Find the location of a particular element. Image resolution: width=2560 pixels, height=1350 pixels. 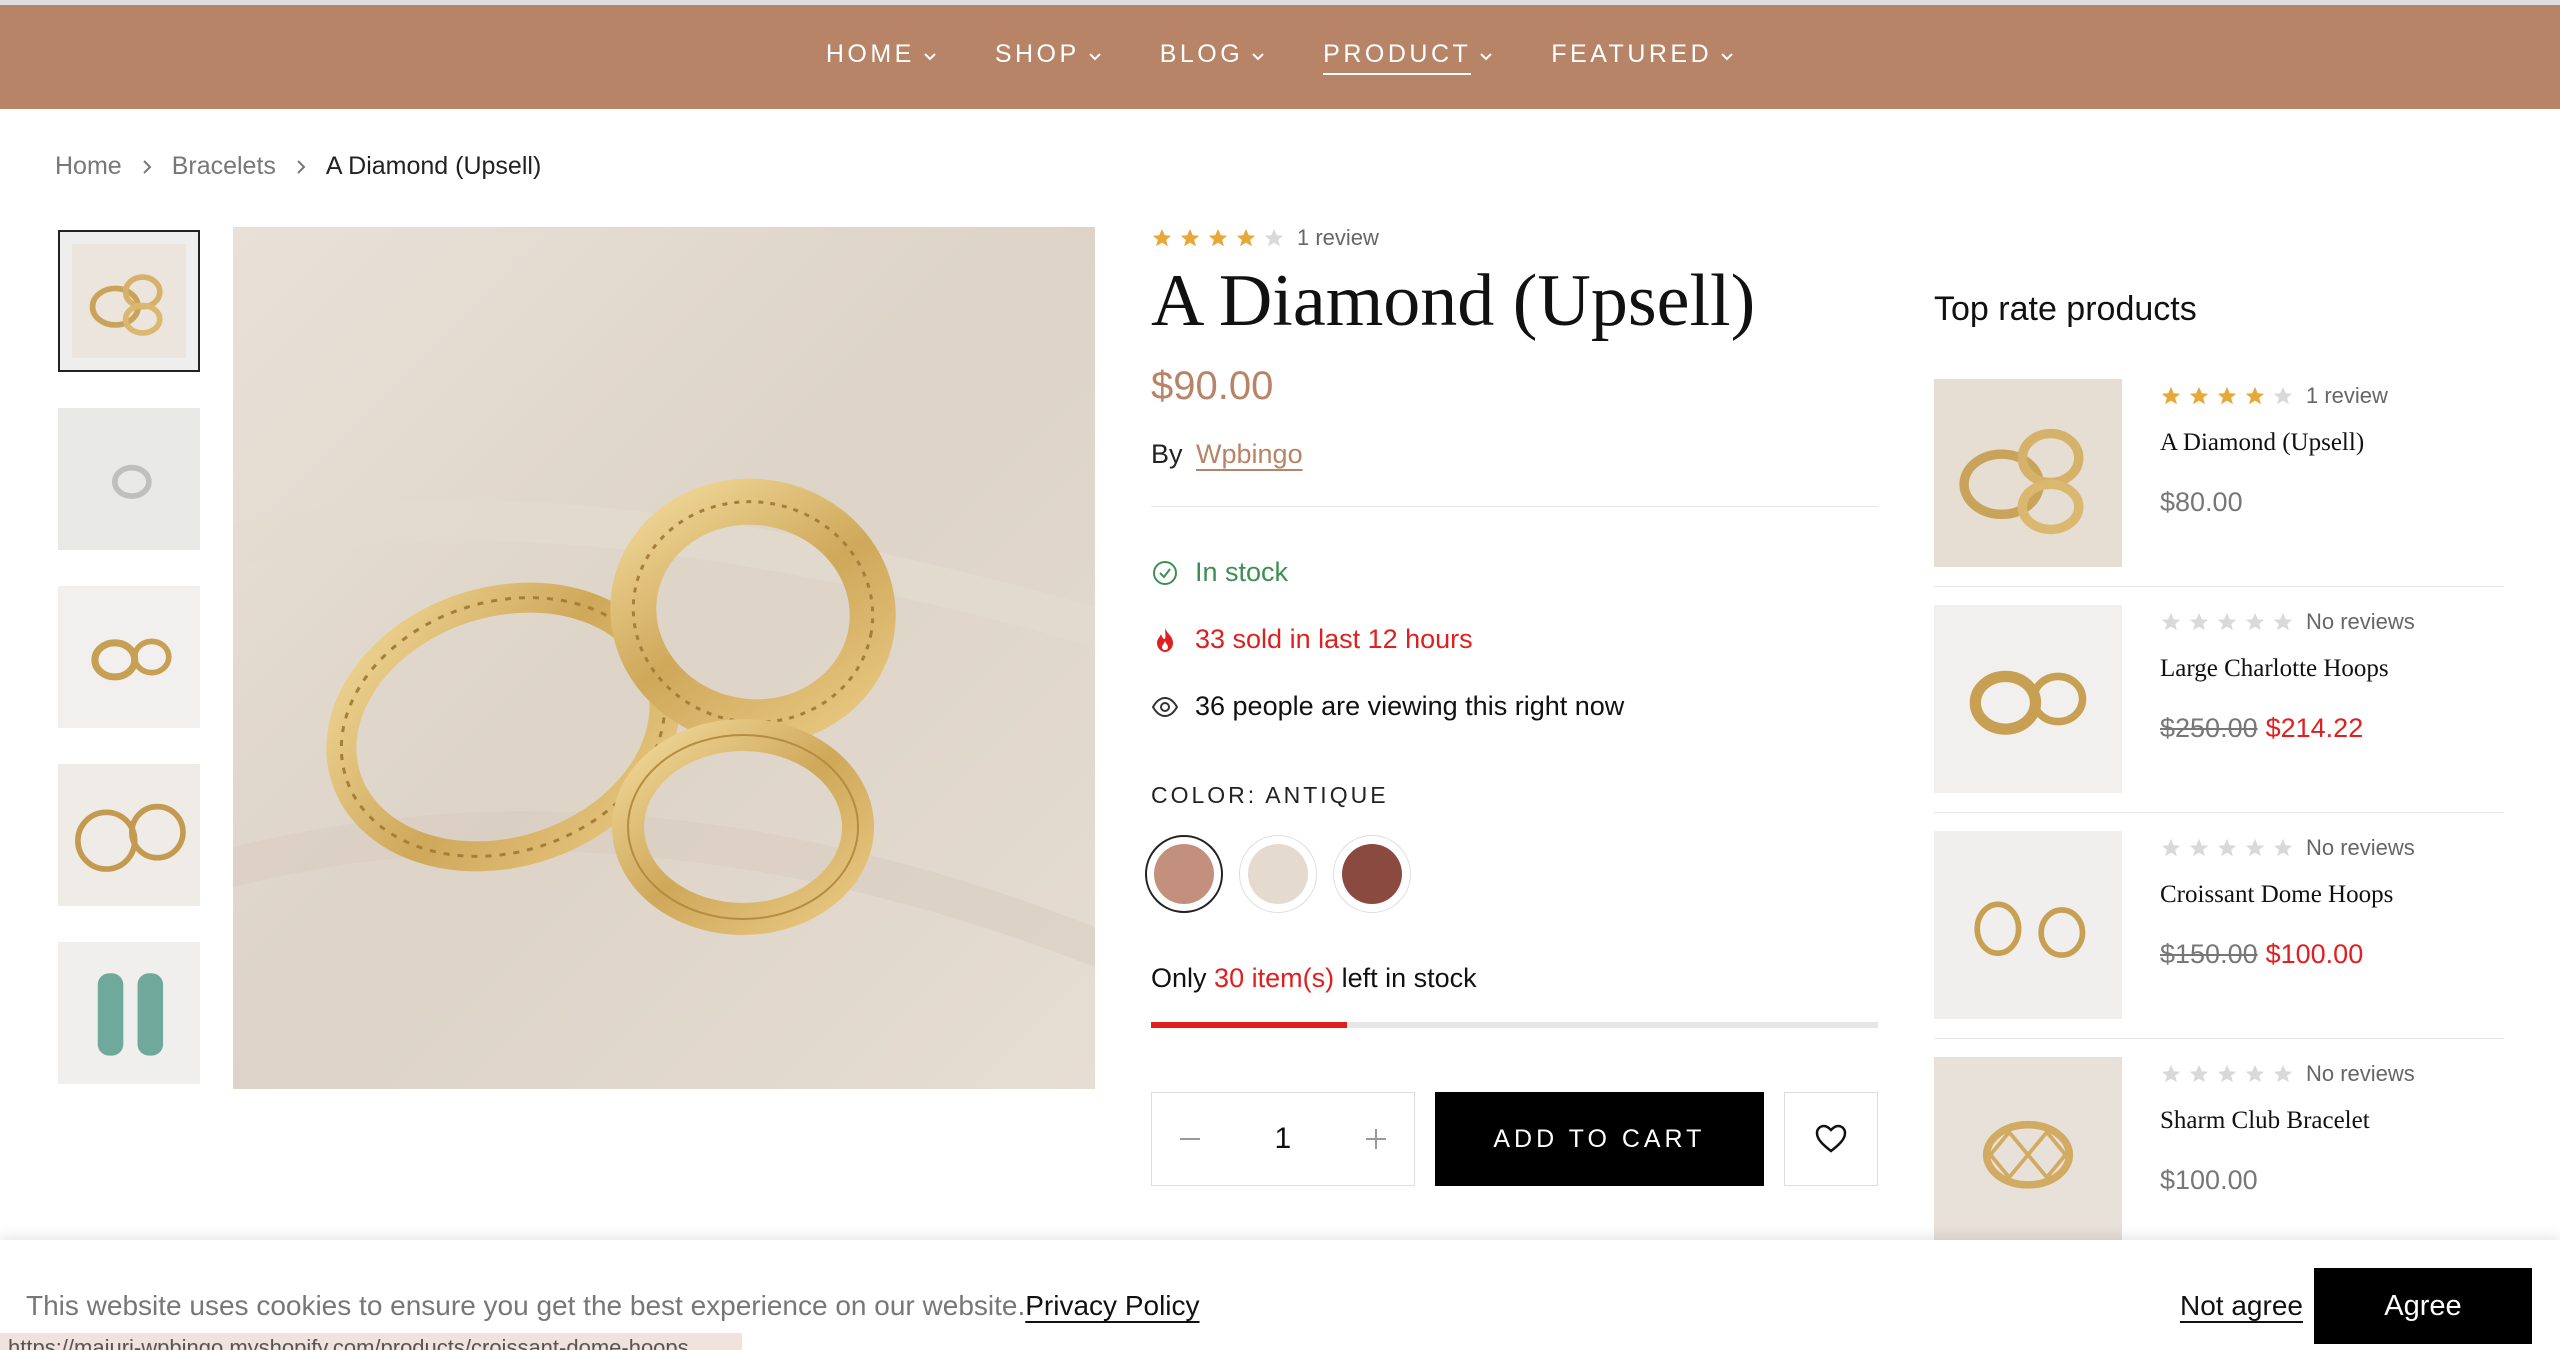

silver-ring-image is located at coordinates (129, 479).